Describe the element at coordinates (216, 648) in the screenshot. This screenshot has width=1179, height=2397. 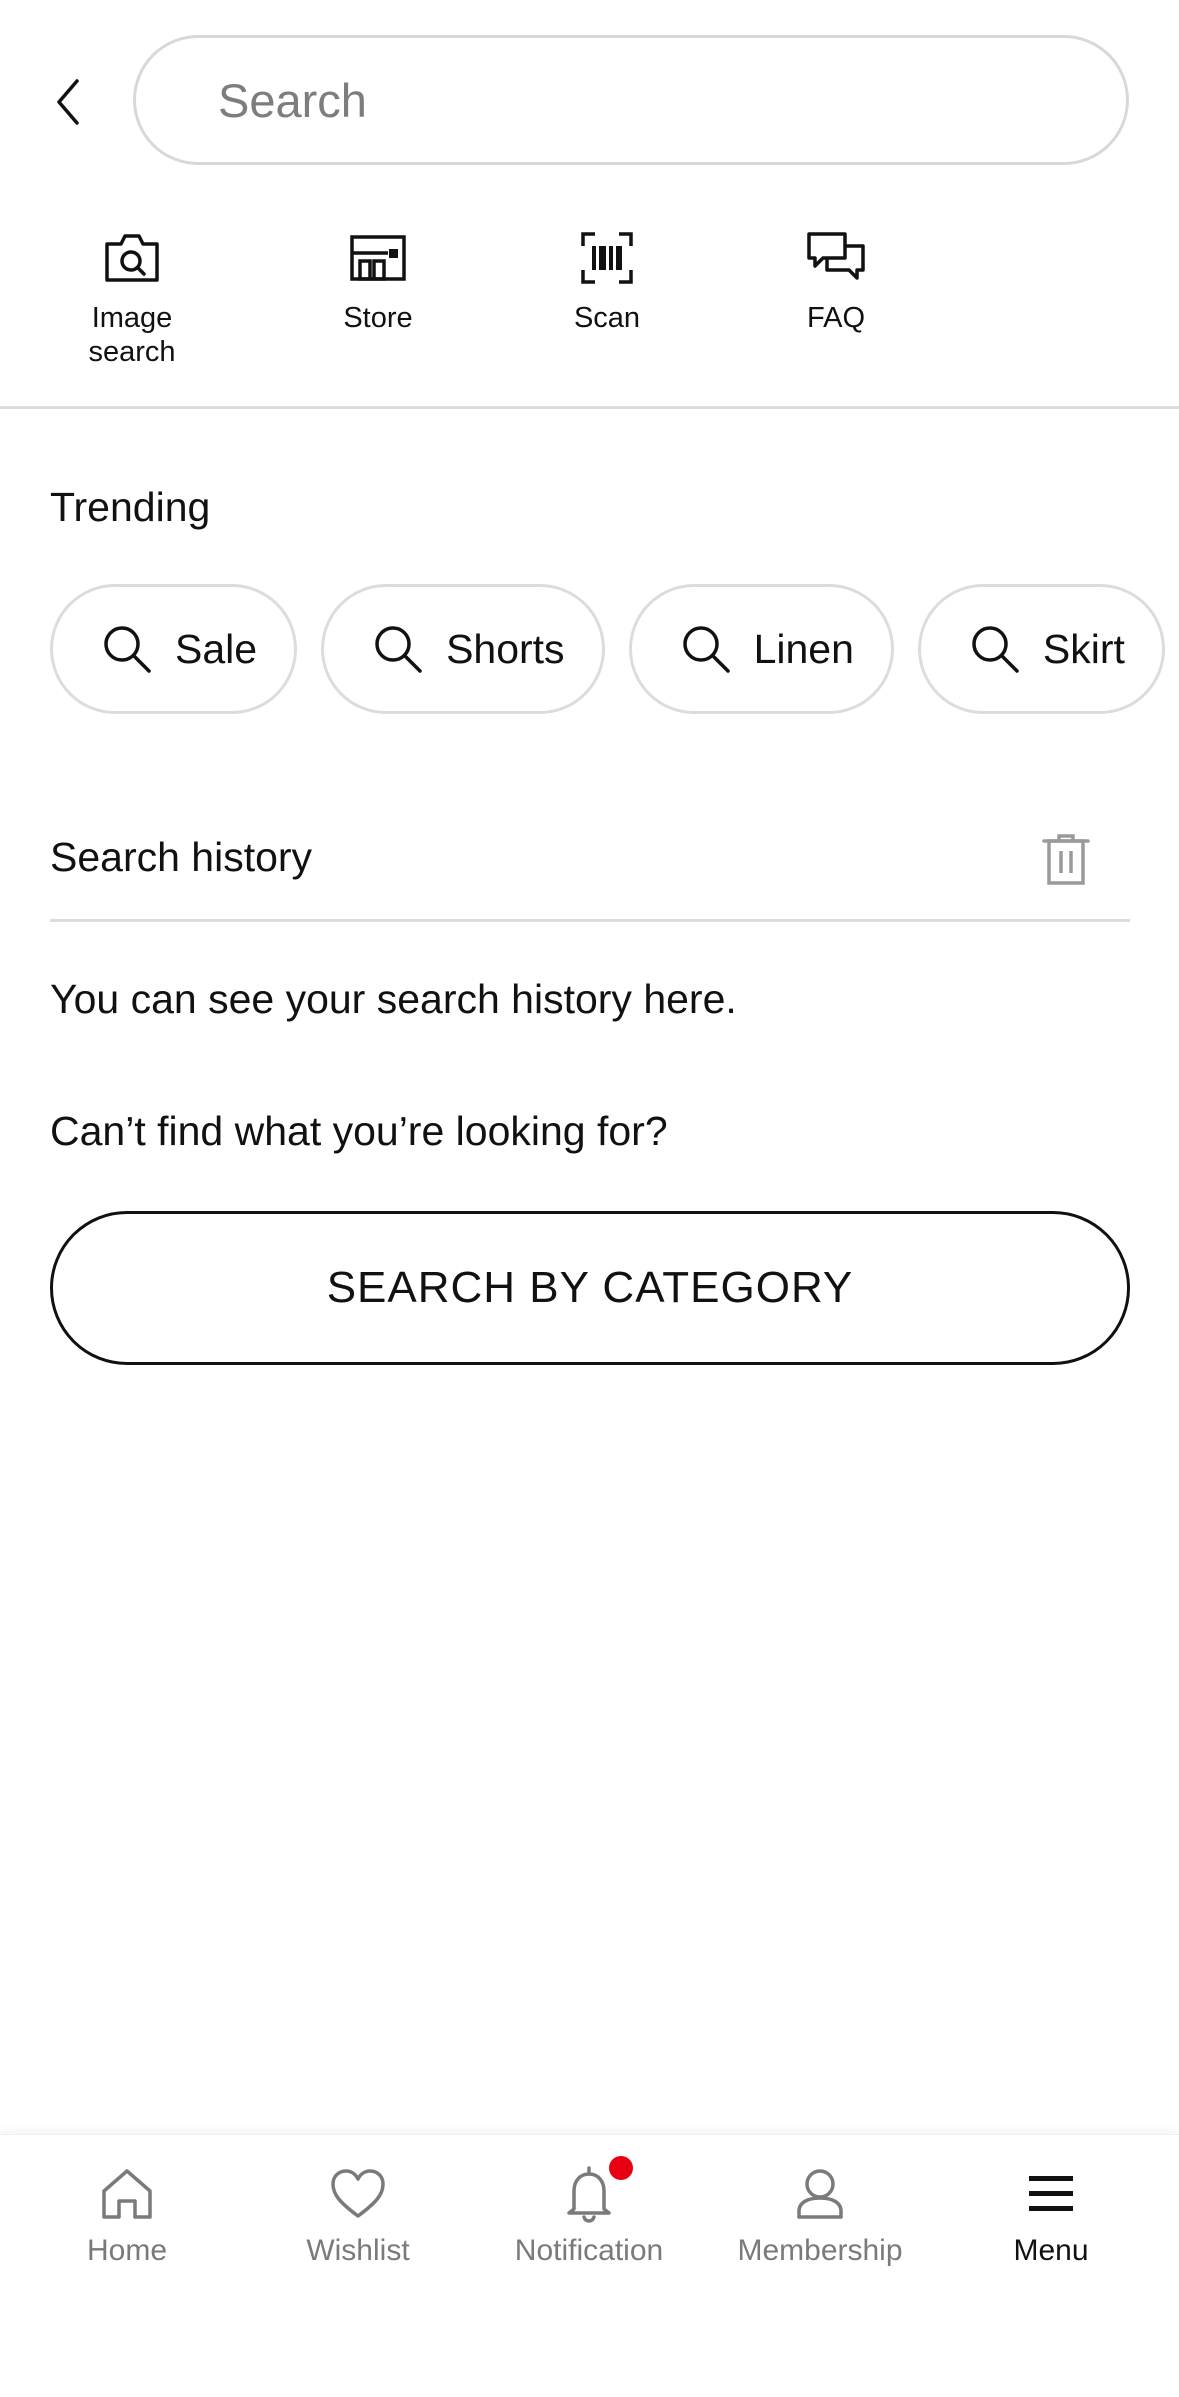
I see `trending-chip-label: Sale` at that location.